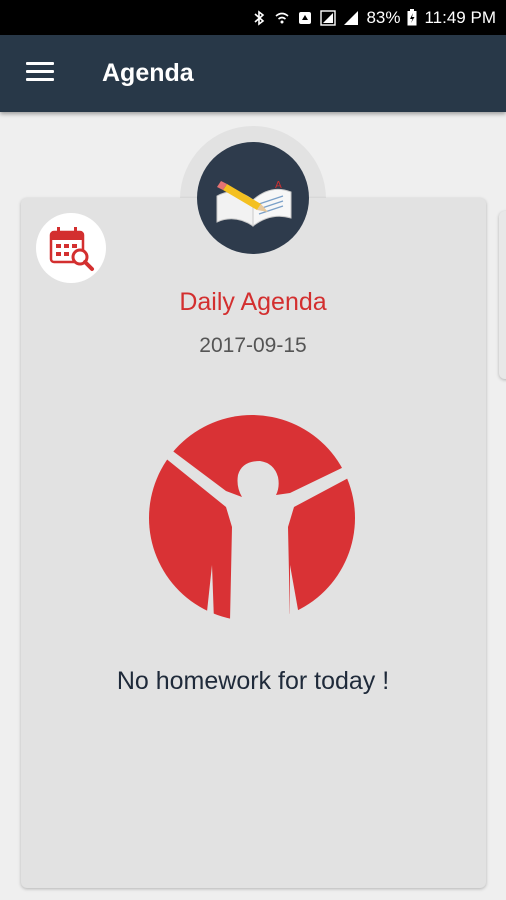 Image resolution: width=506 pixels, height=900 pixels. Describe the element at coordinates (40, 73) in the screenshot. I see `menu-icon` at that location.